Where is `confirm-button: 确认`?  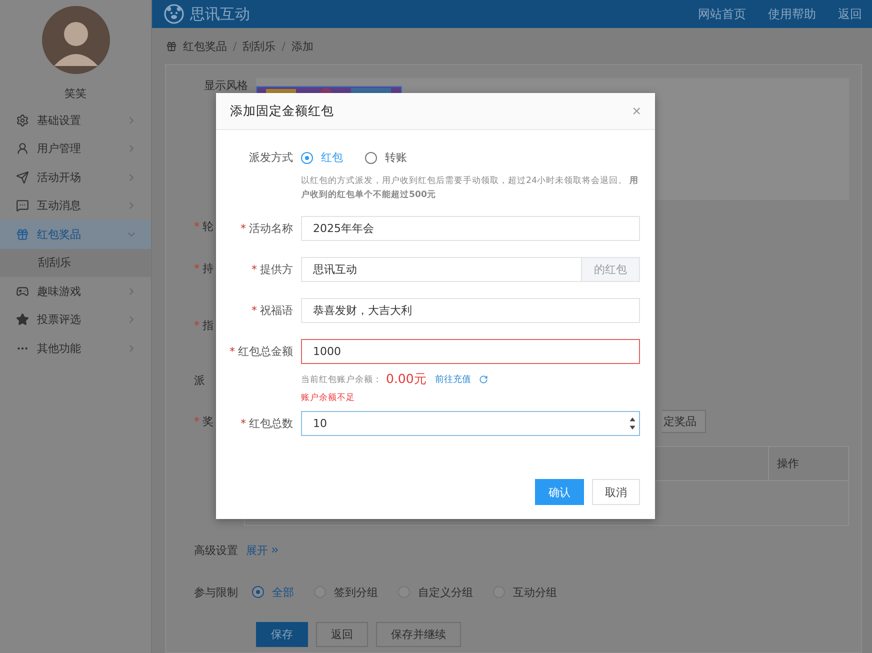 confirm-button: 确认 is located at coordinates (559, 492).